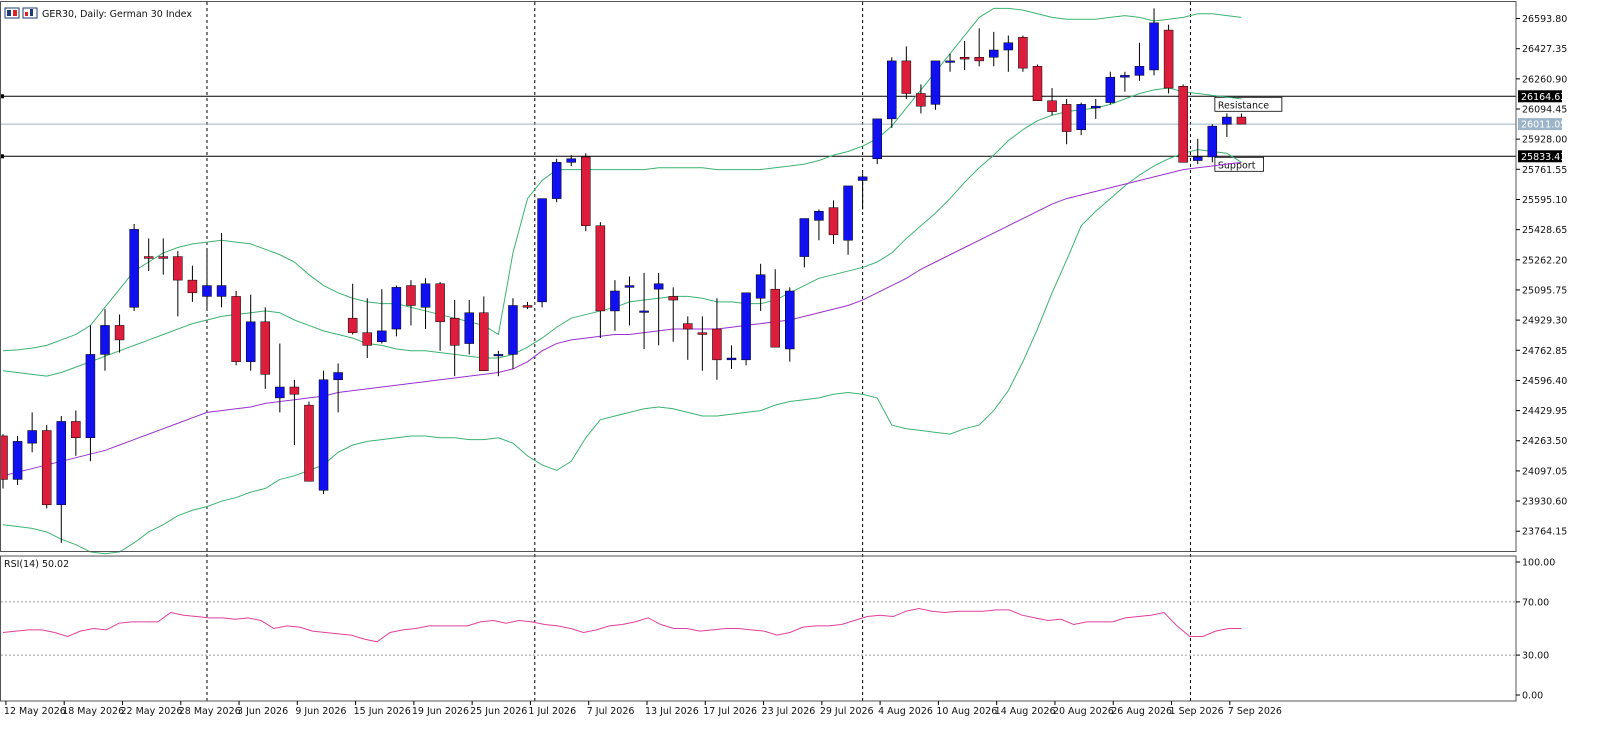  What do you see at coordinates (966, 711) in the screenshot?
I see `date-tick-label: 10 Aug 2026` at bounding box center [966, 711].